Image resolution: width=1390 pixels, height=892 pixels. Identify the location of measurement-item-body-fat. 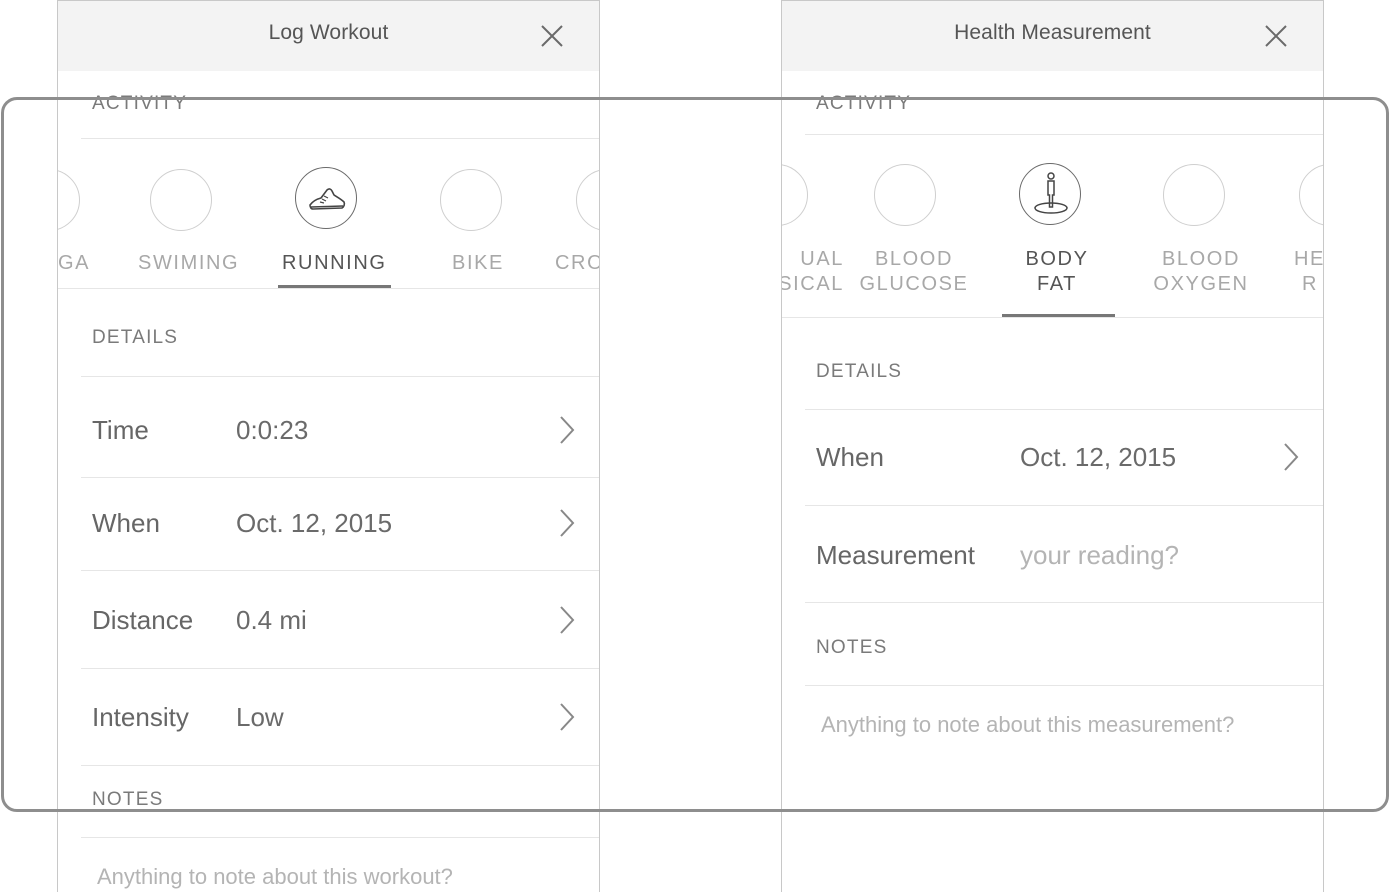
(1050, 194).